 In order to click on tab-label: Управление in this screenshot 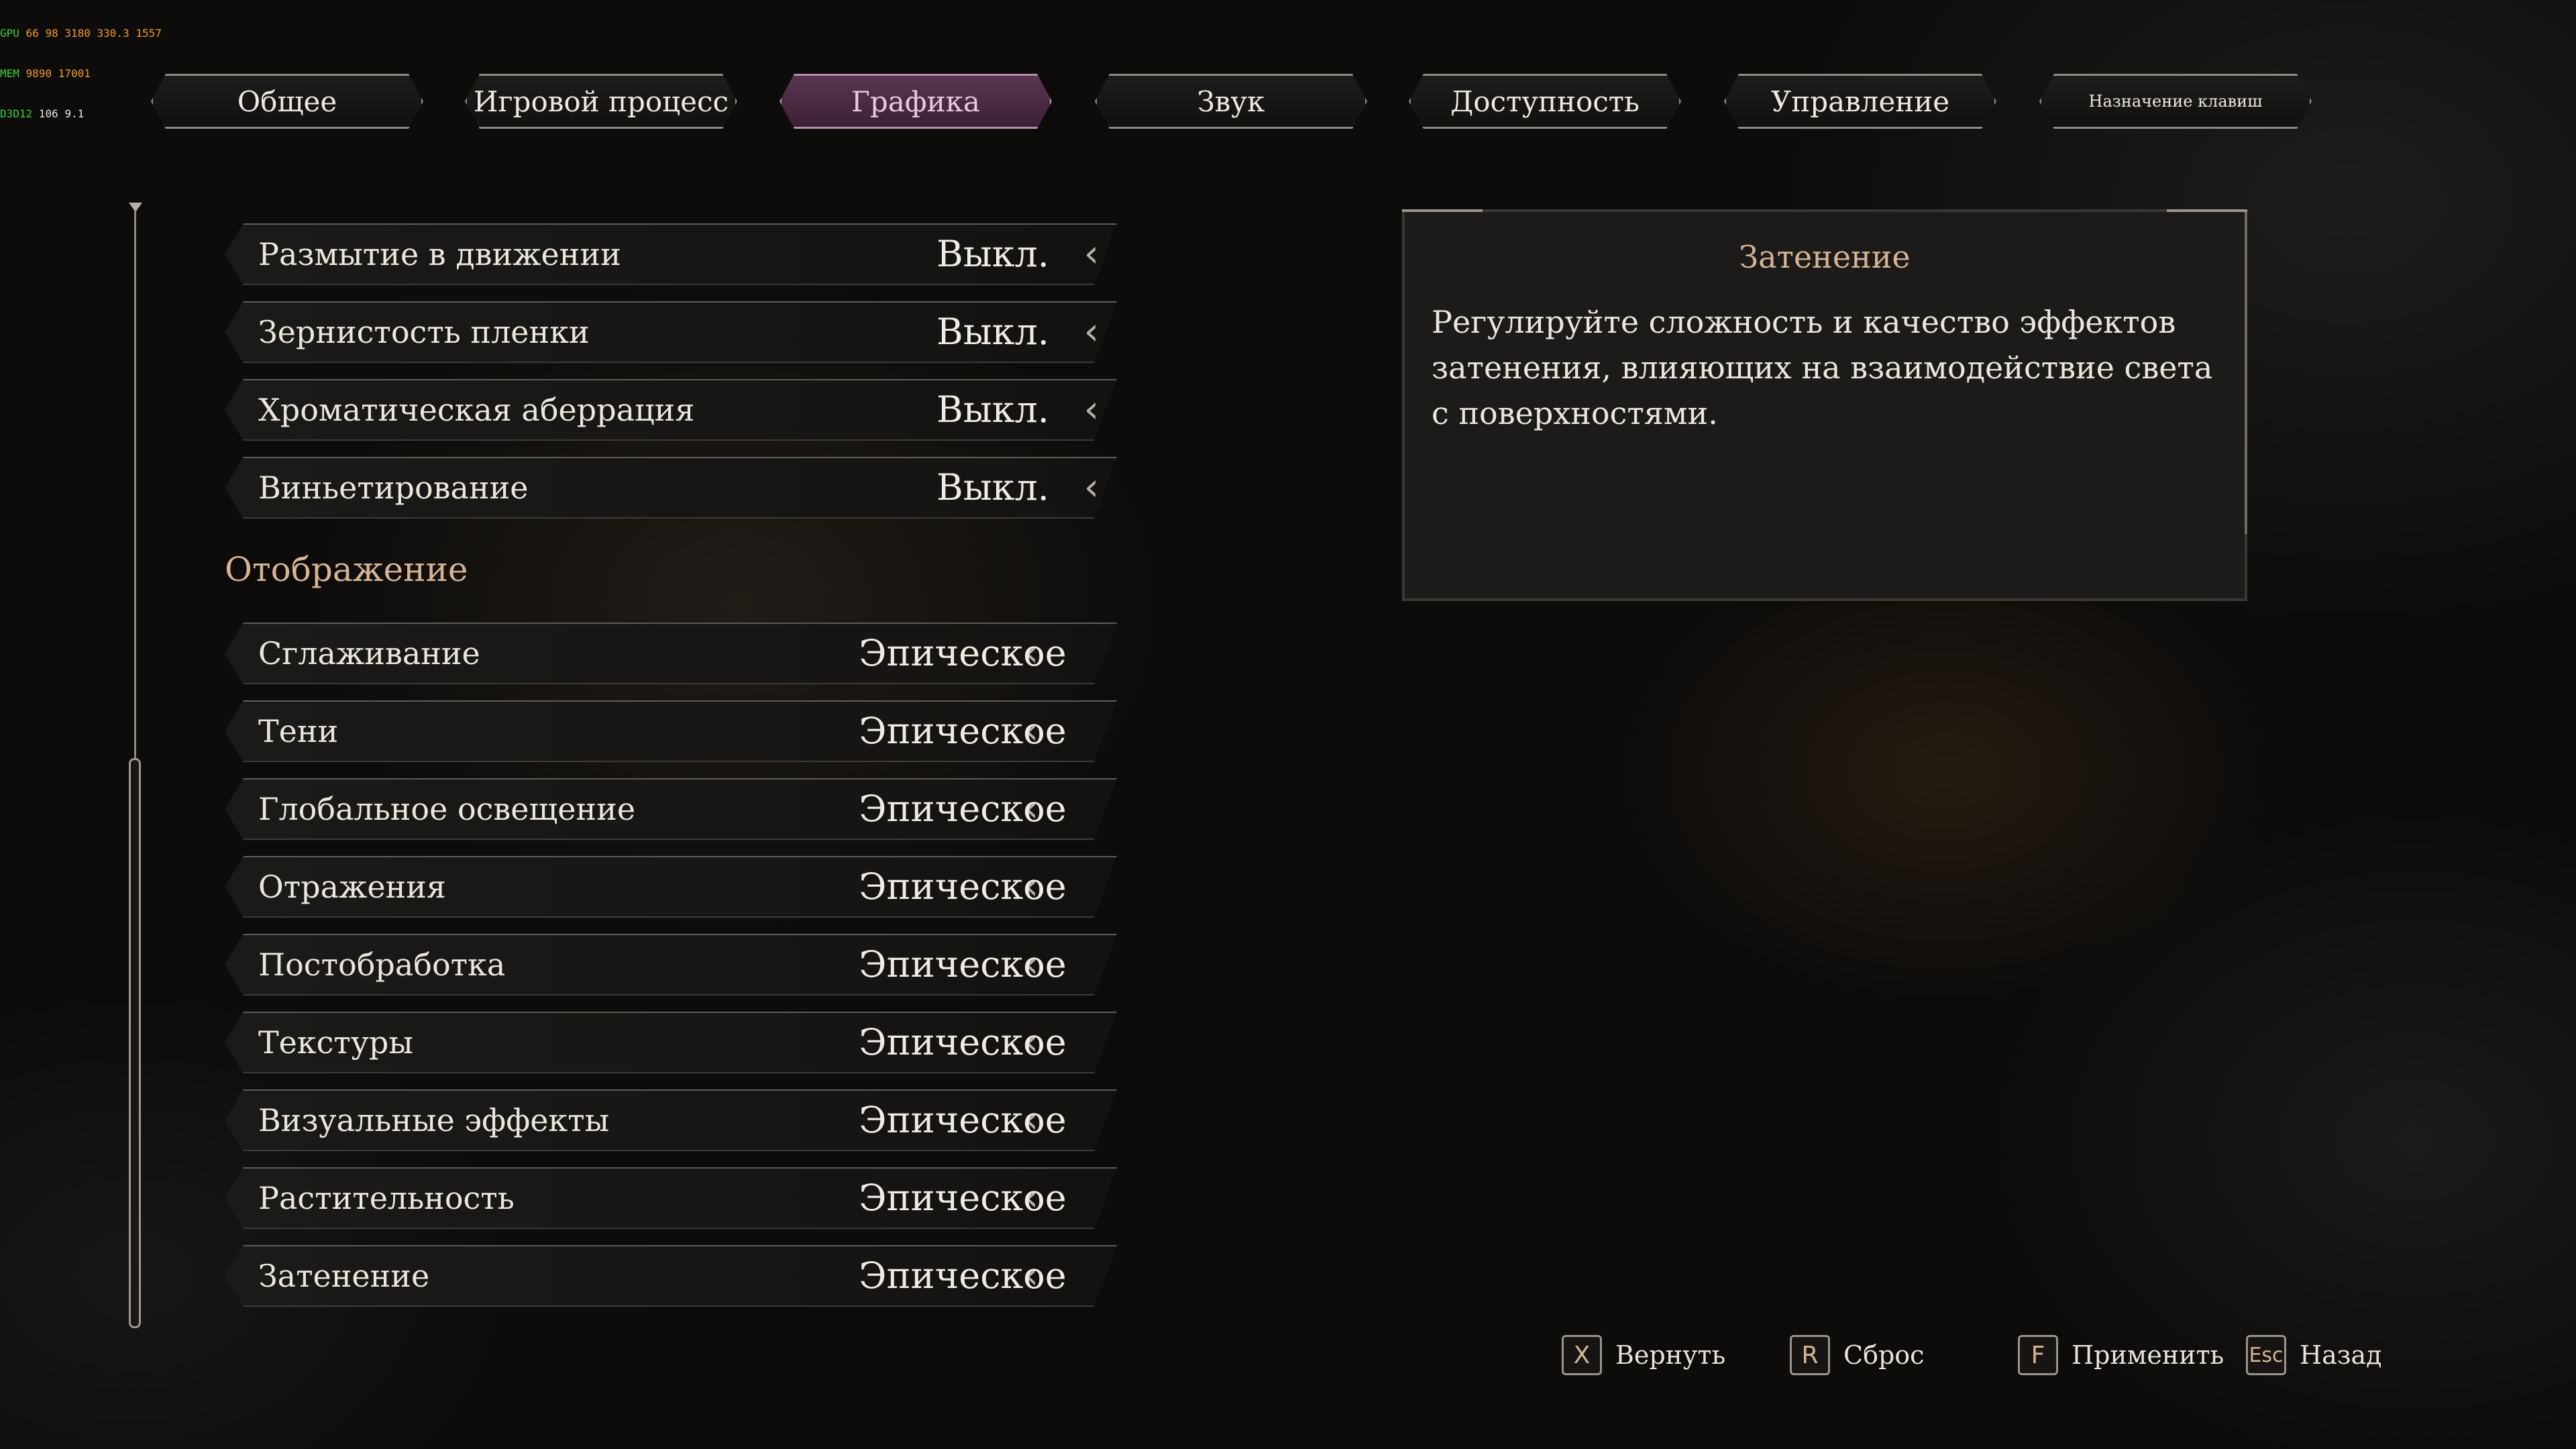, I will do `click(1860, 101)`.